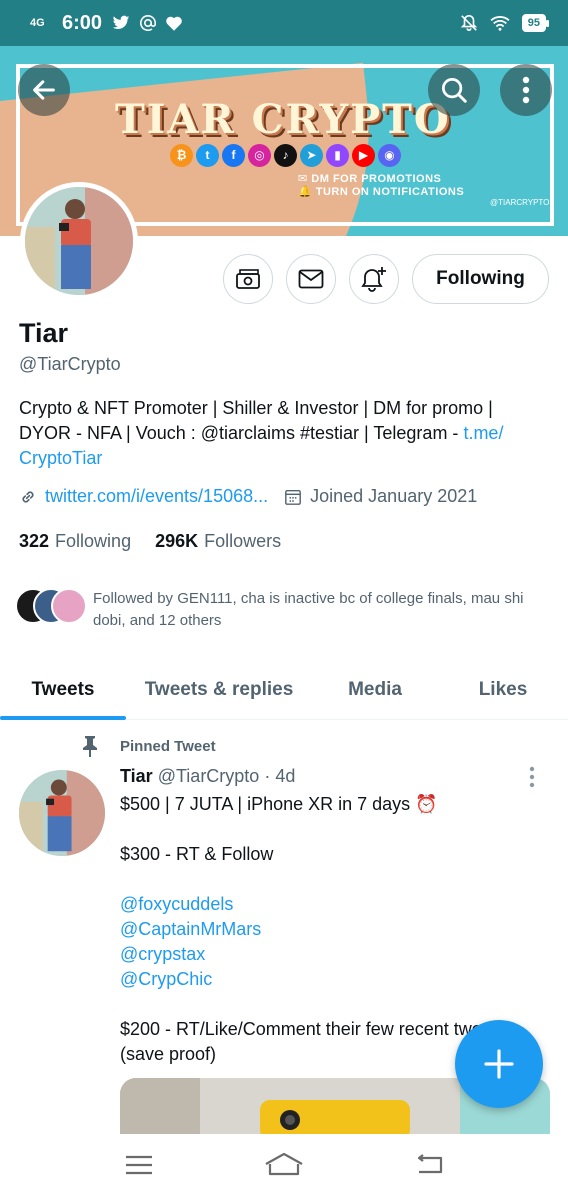  I want to click on tiktok-icon: ♪, so click(285, 155).